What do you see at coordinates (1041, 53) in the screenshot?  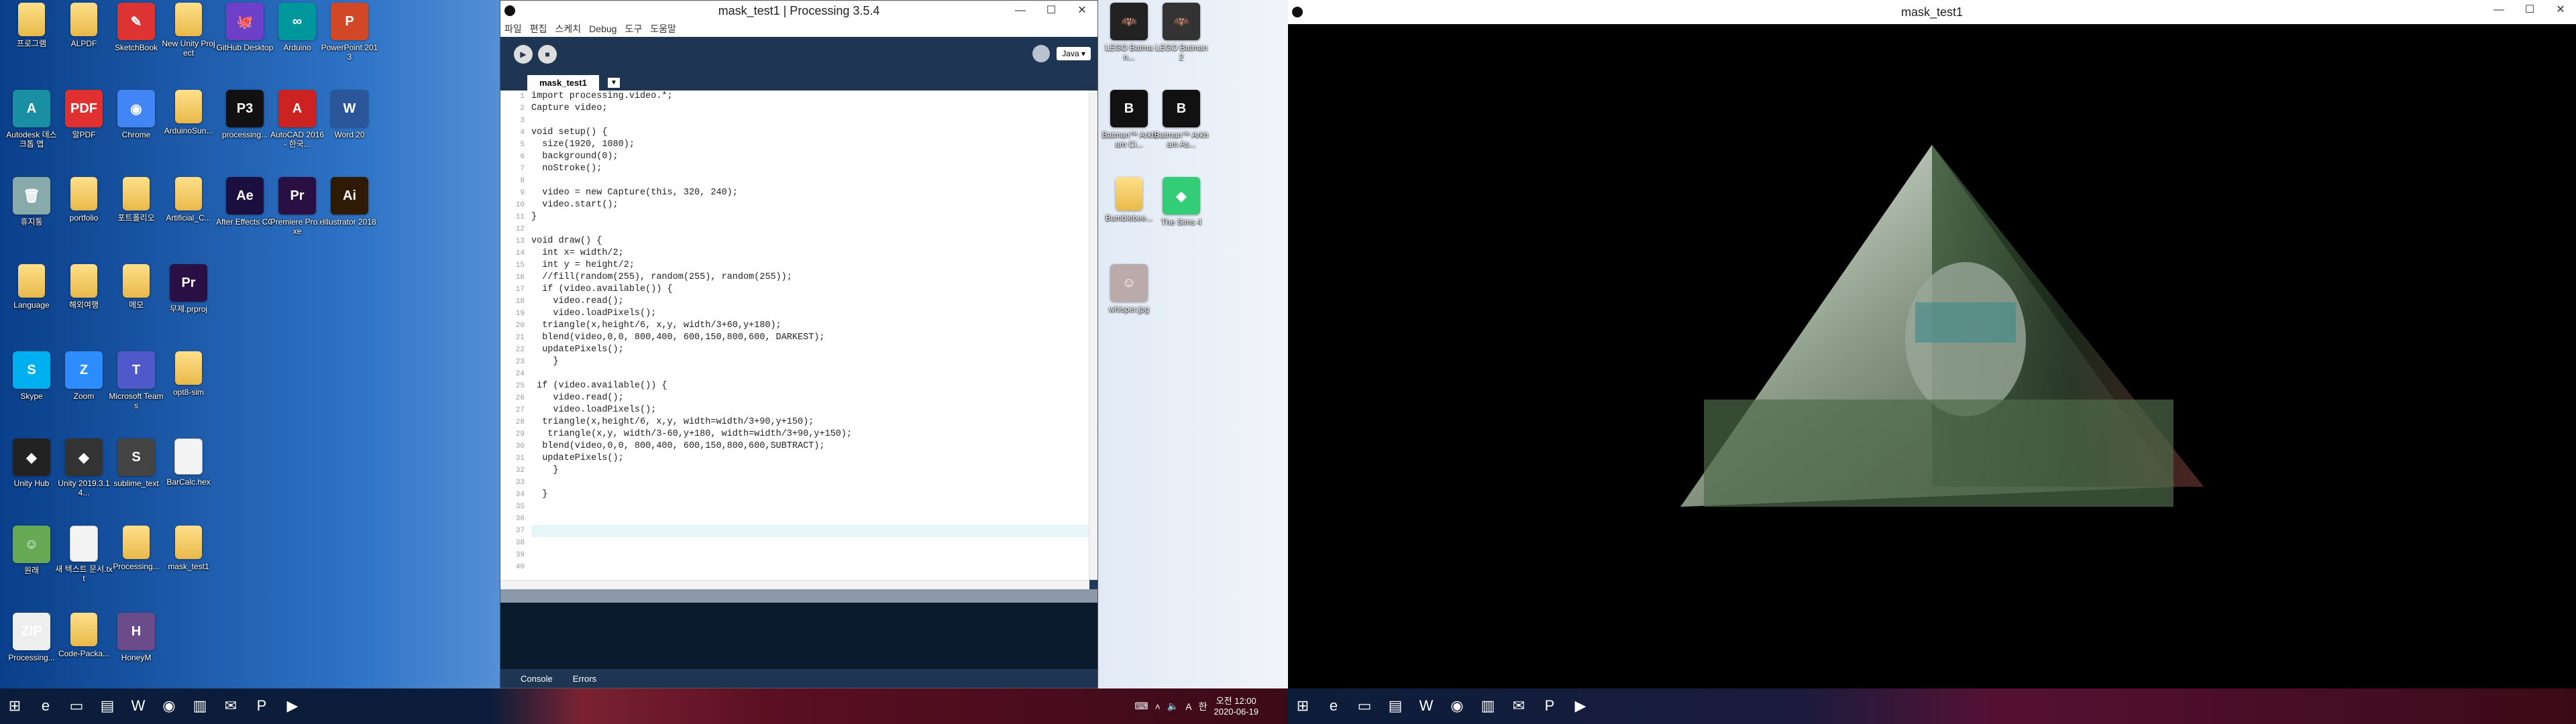 I see `debugger-button` at bounding box center [1041, 53].